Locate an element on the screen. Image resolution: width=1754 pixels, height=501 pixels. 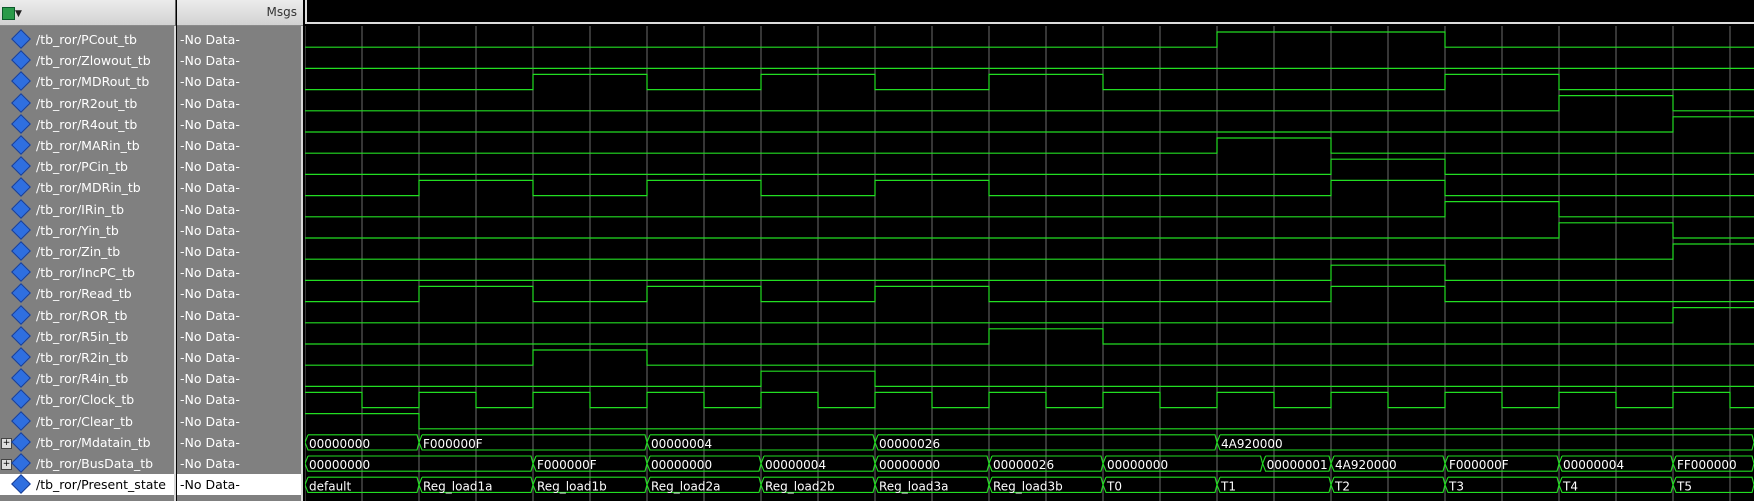
bus-value-label: T5 is located at coordinates (1684, 486).